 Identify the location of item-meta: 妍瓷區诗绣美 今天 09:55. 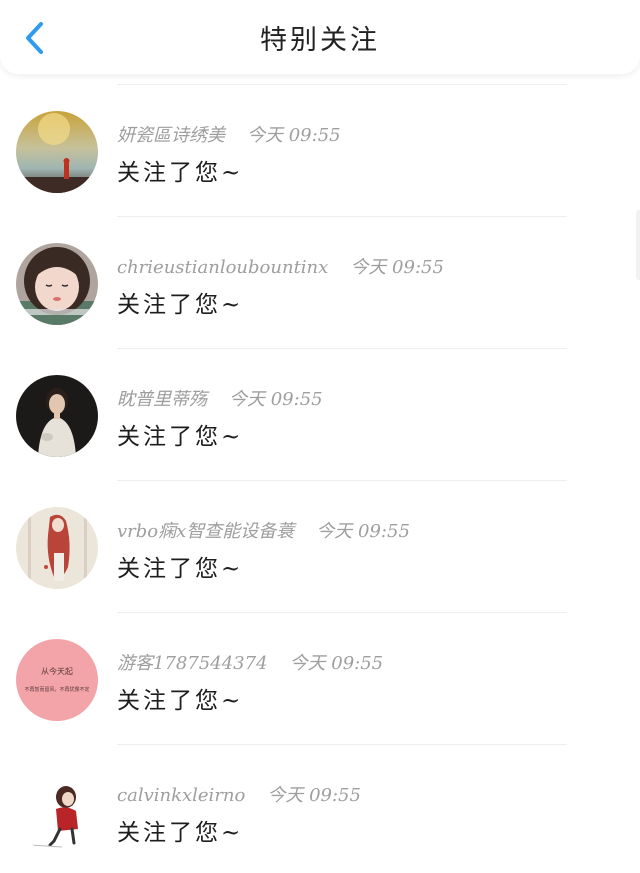
(229, 134).